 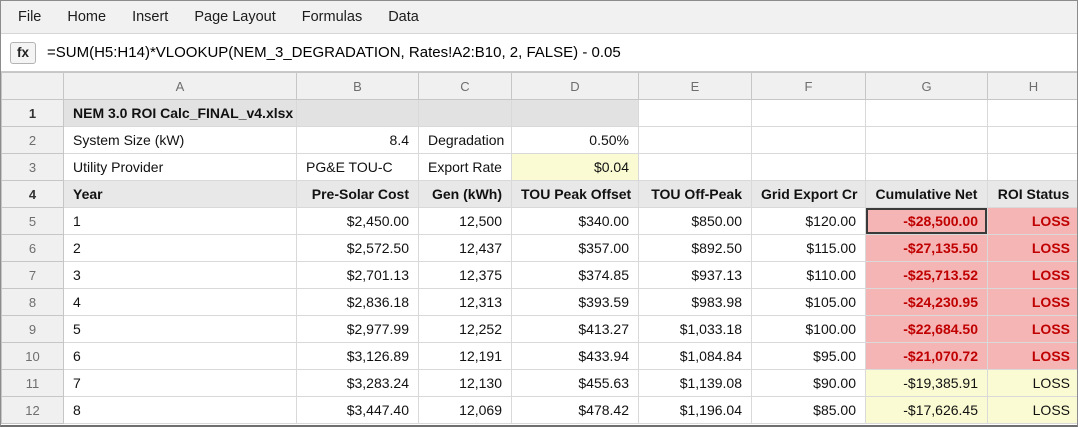 What do you see at coordinates (465, 410) in the screenshot?
I see `cell-gen-kwh: 12,069` at bounding box center [465, 410].